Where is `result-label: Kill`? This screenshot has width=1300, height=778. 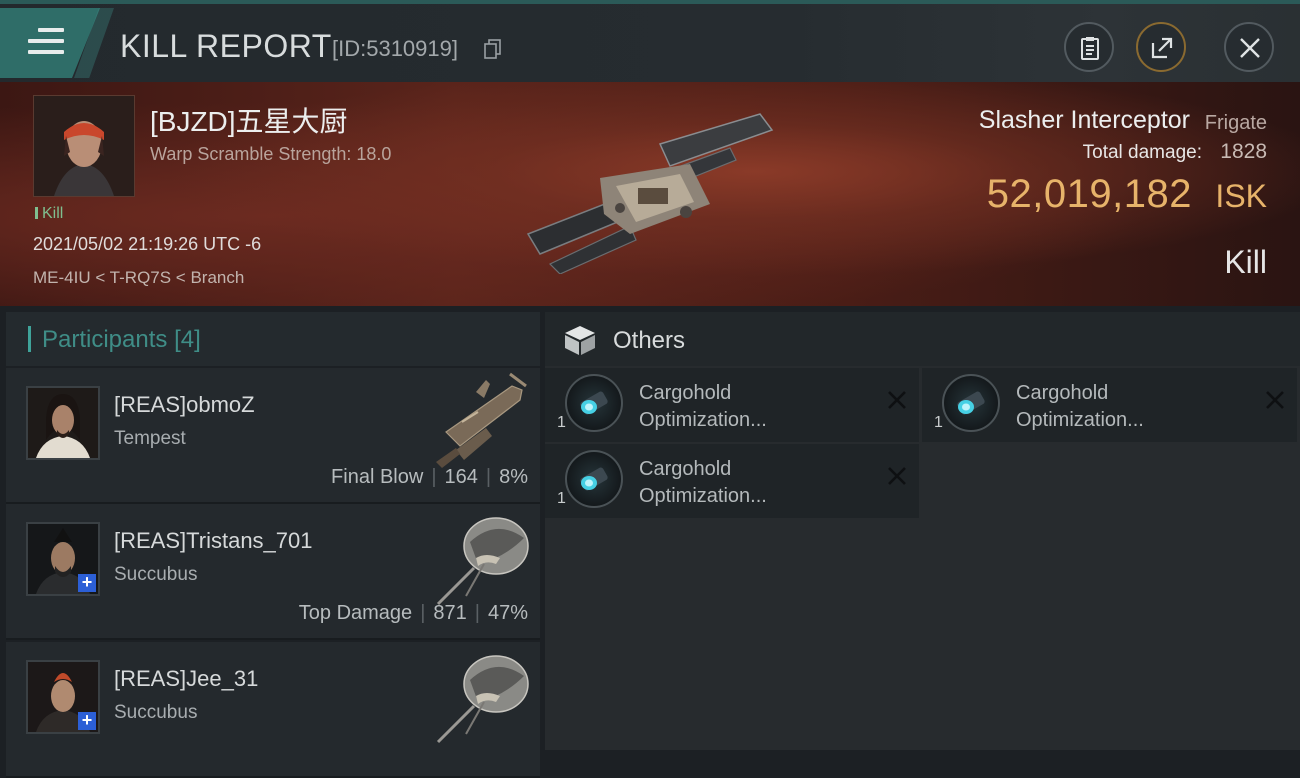
result-label: Kill is located at coordinates (1245, 262).